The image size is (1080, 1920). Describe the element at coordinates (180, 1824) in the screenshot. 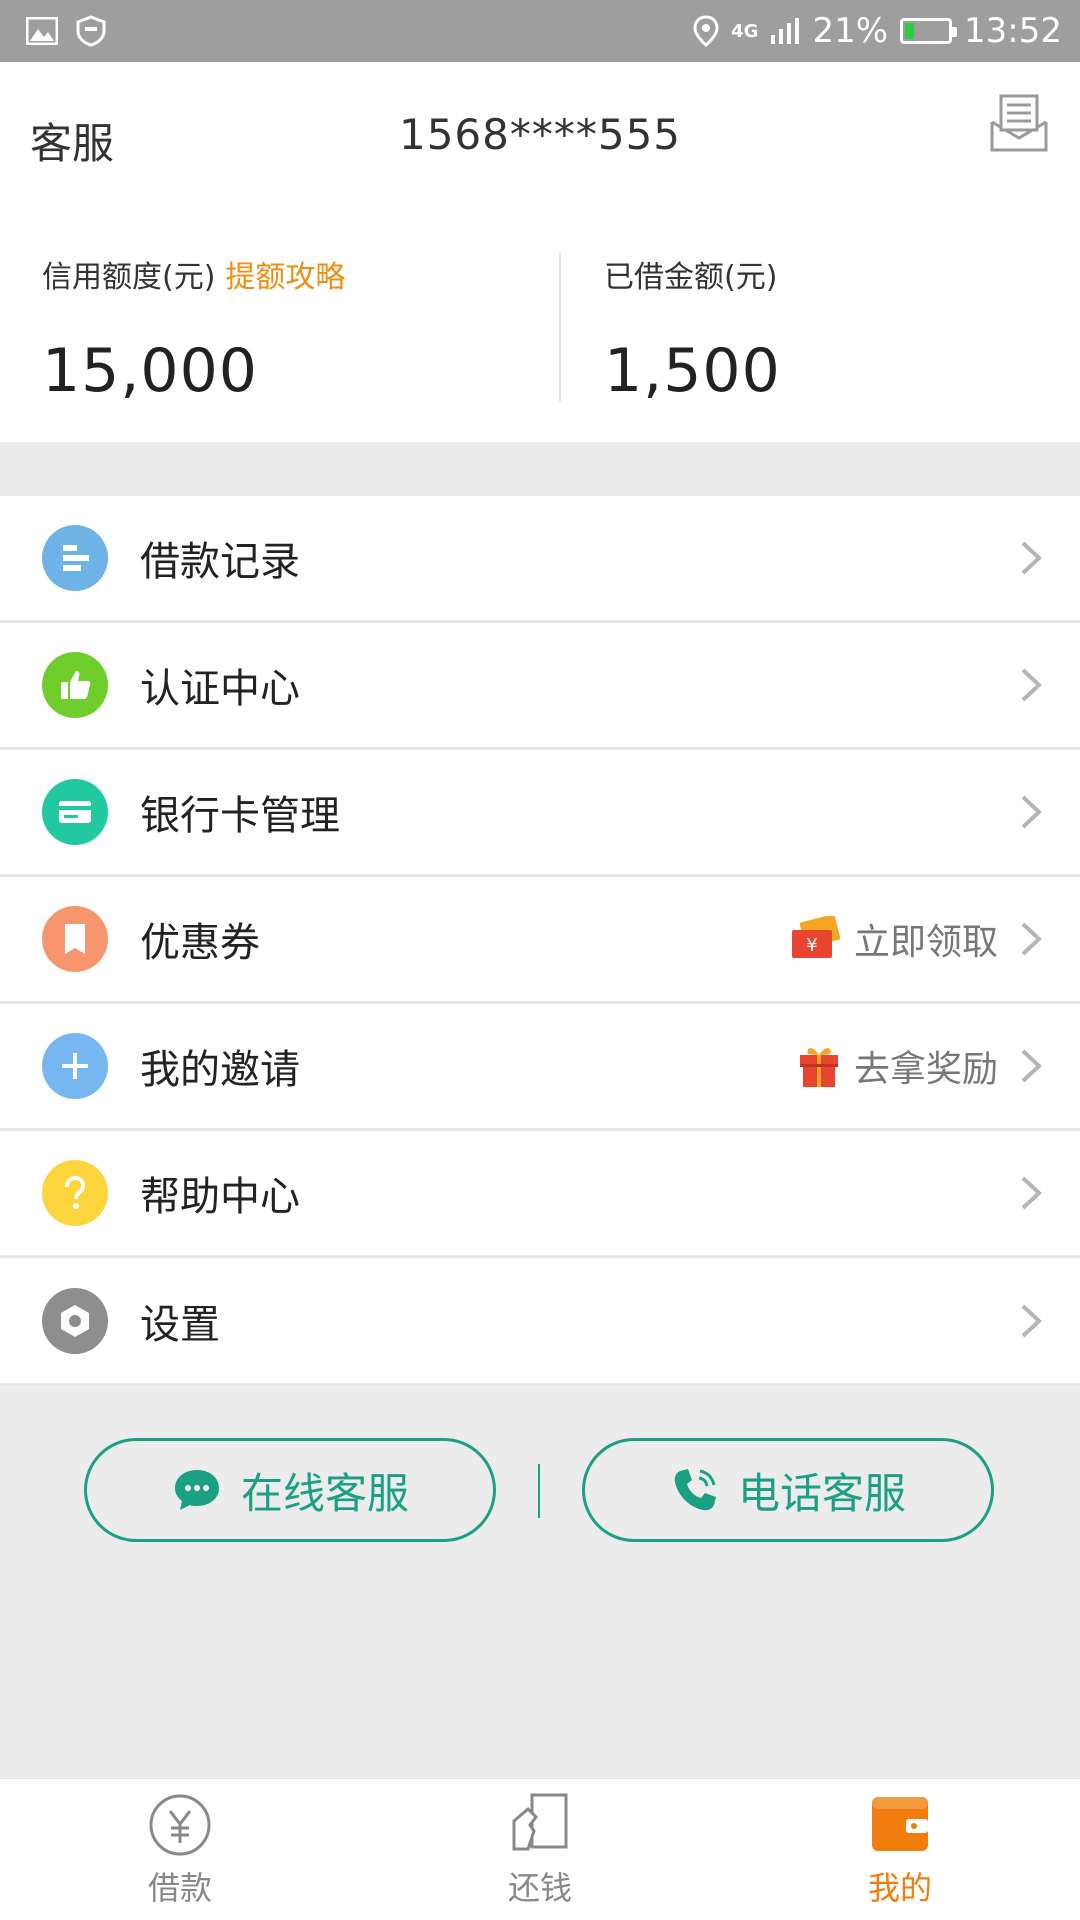

I see `yen-icon` at that location.